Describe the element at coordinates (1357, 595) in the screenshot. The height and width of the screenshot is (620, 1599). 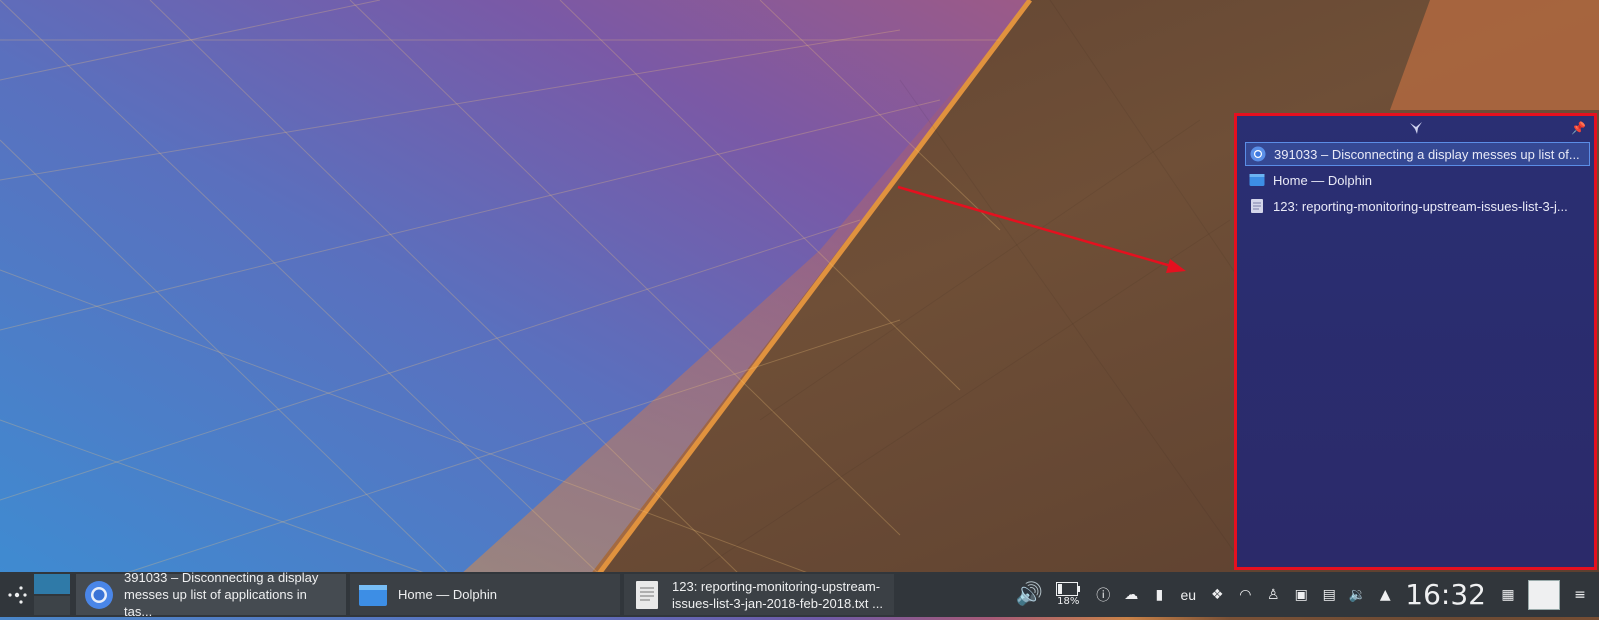
I see `audio-icon: 🔉` at that location.